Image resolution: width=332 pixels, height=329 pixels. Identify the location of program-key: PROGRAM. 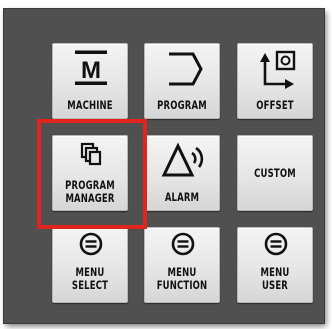
(182, 81).